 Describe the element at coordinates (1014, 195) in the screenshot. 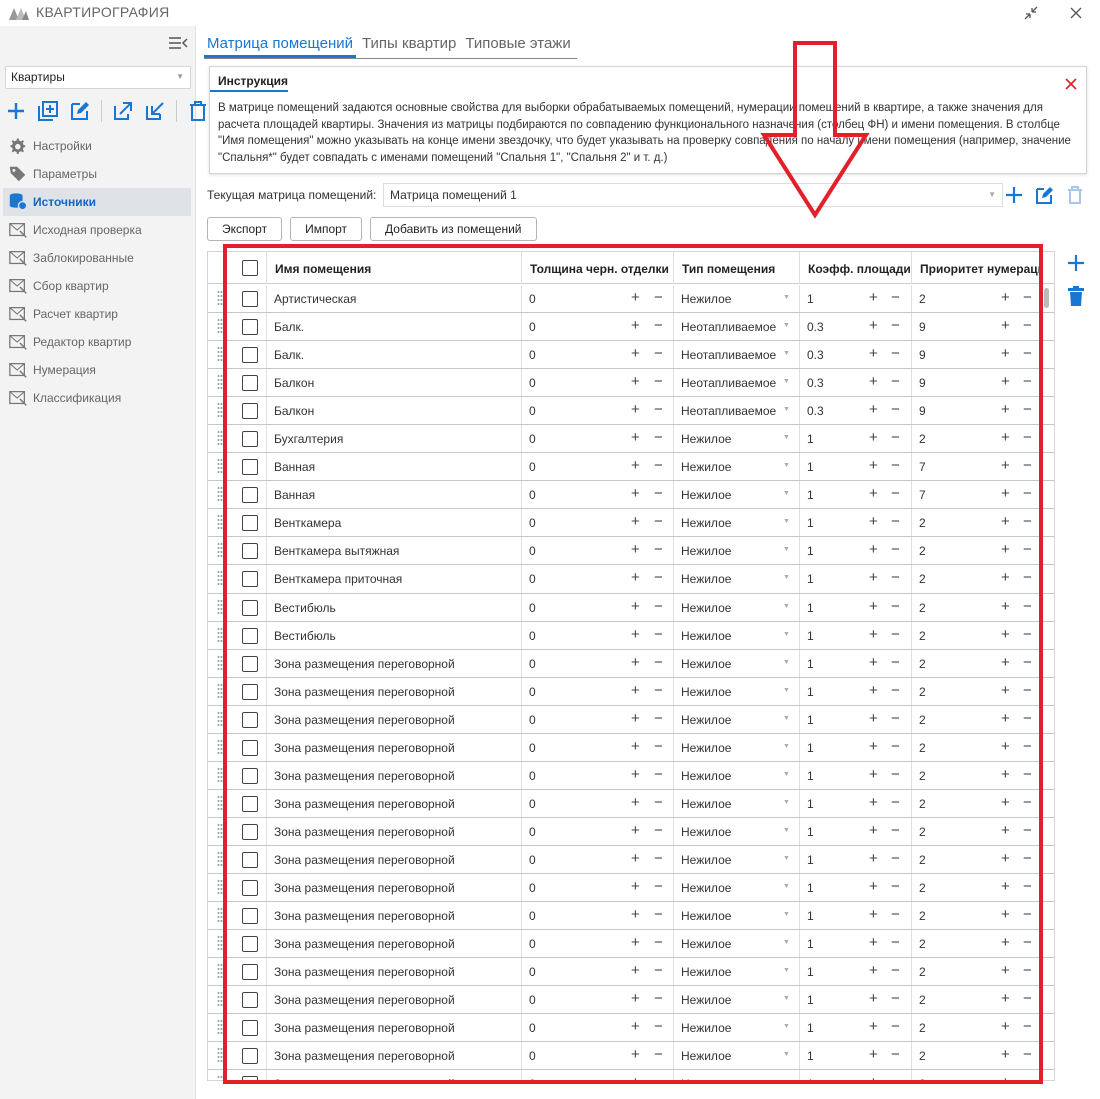

I see `add-matrix-icon` at that location.